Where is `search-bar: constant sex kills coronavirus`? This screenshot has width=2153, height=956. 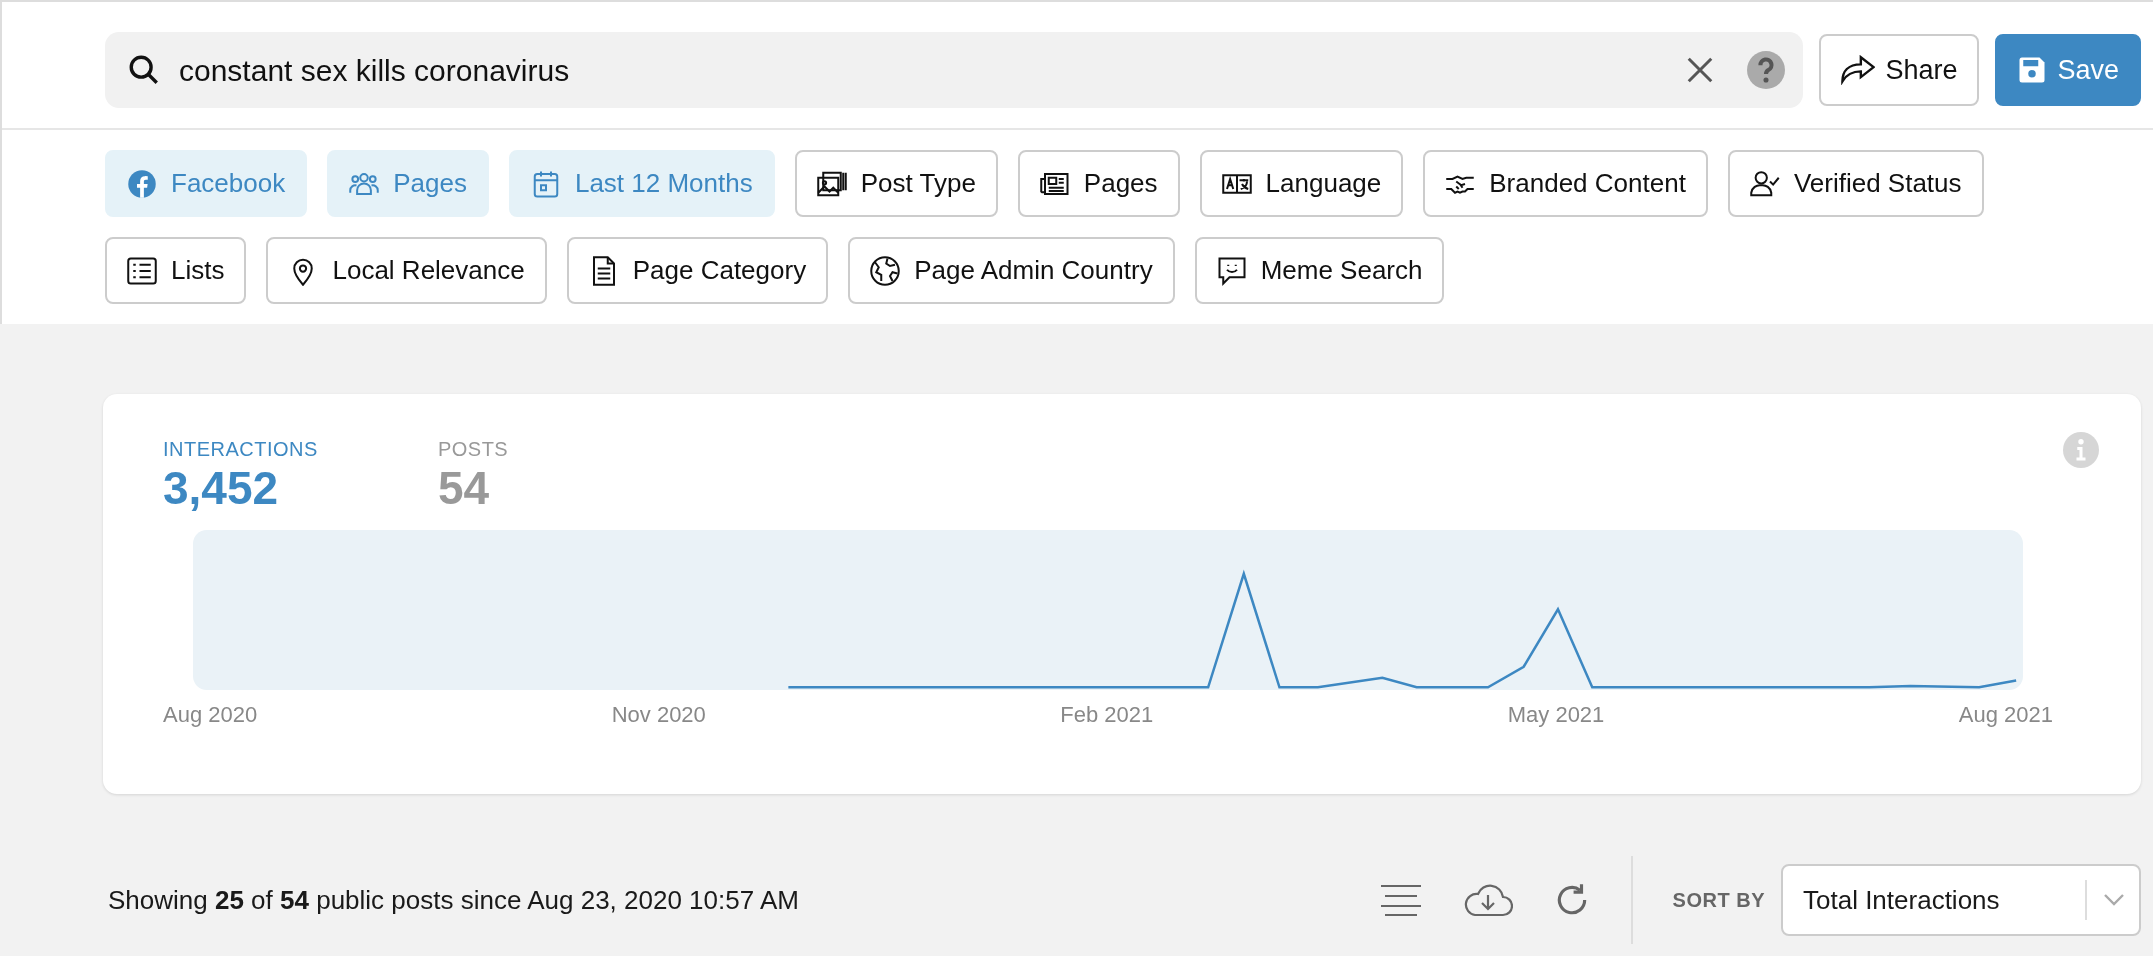
search-bar: constant sex kills coronavirus is located at coordinates (954, 70).